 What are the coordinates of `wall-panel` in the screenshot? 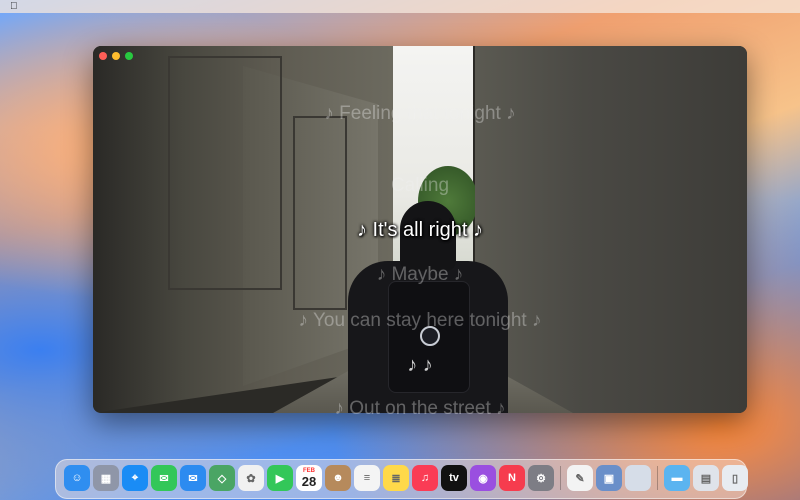 It's located at (225, 173).